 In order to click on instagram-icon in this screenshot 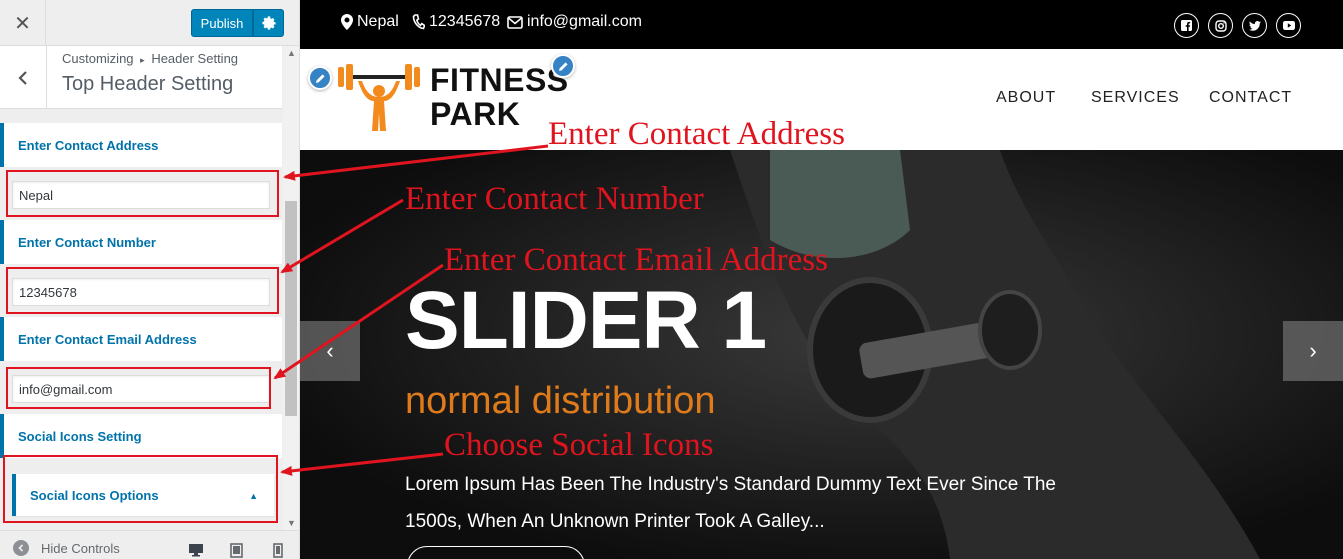, I will do `click(1220, 25)`.